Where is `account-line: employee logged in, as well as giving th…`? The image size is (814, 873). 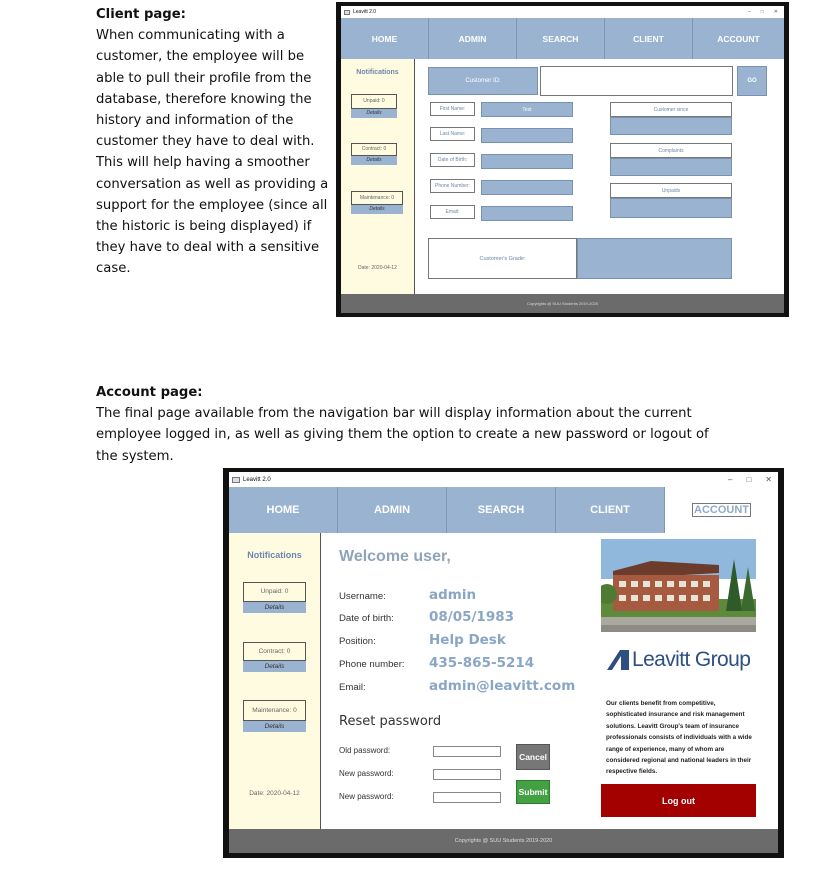
account-line: employee logged in, as well as giving th… is located at coordinates (402, 435).